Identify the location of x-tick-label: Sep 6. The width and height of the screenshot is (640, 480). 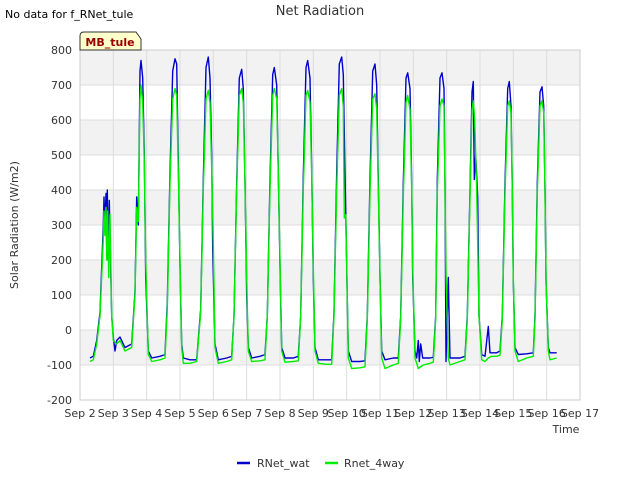
(213, 413).